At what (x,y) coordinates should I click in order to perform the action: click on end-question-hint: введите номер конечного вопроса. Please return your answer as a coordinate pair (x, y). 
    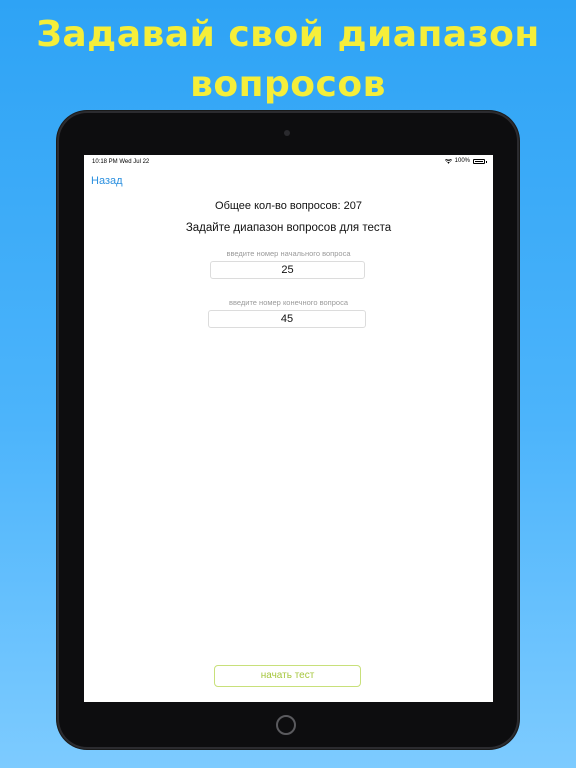
    Looking at the image, I should click on (288, 302).